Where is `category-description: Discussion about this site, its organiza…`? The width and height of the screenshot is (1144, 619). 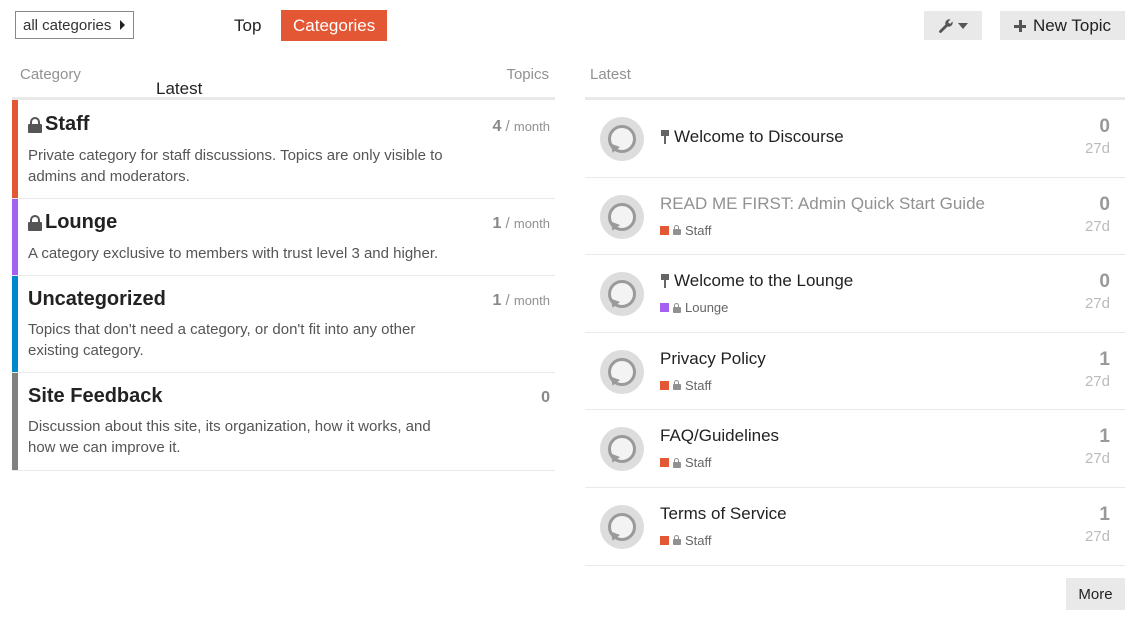 category-description: Discussion about this site, its organiza… is located at coordinates (229, 437).